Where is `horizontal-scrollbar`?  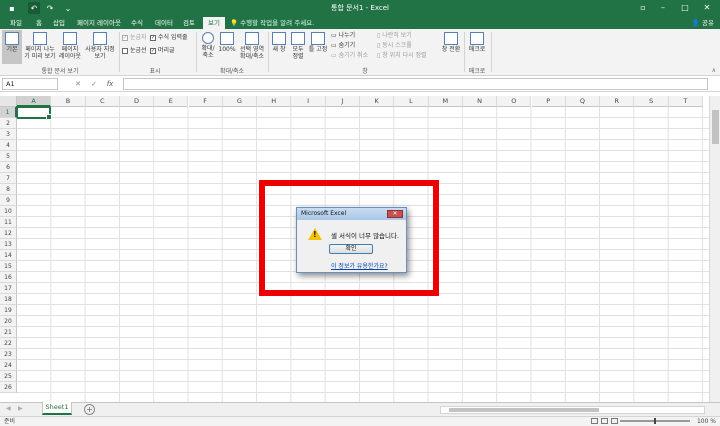
horizontal-scrollbar is located at coordinates (572, 410).